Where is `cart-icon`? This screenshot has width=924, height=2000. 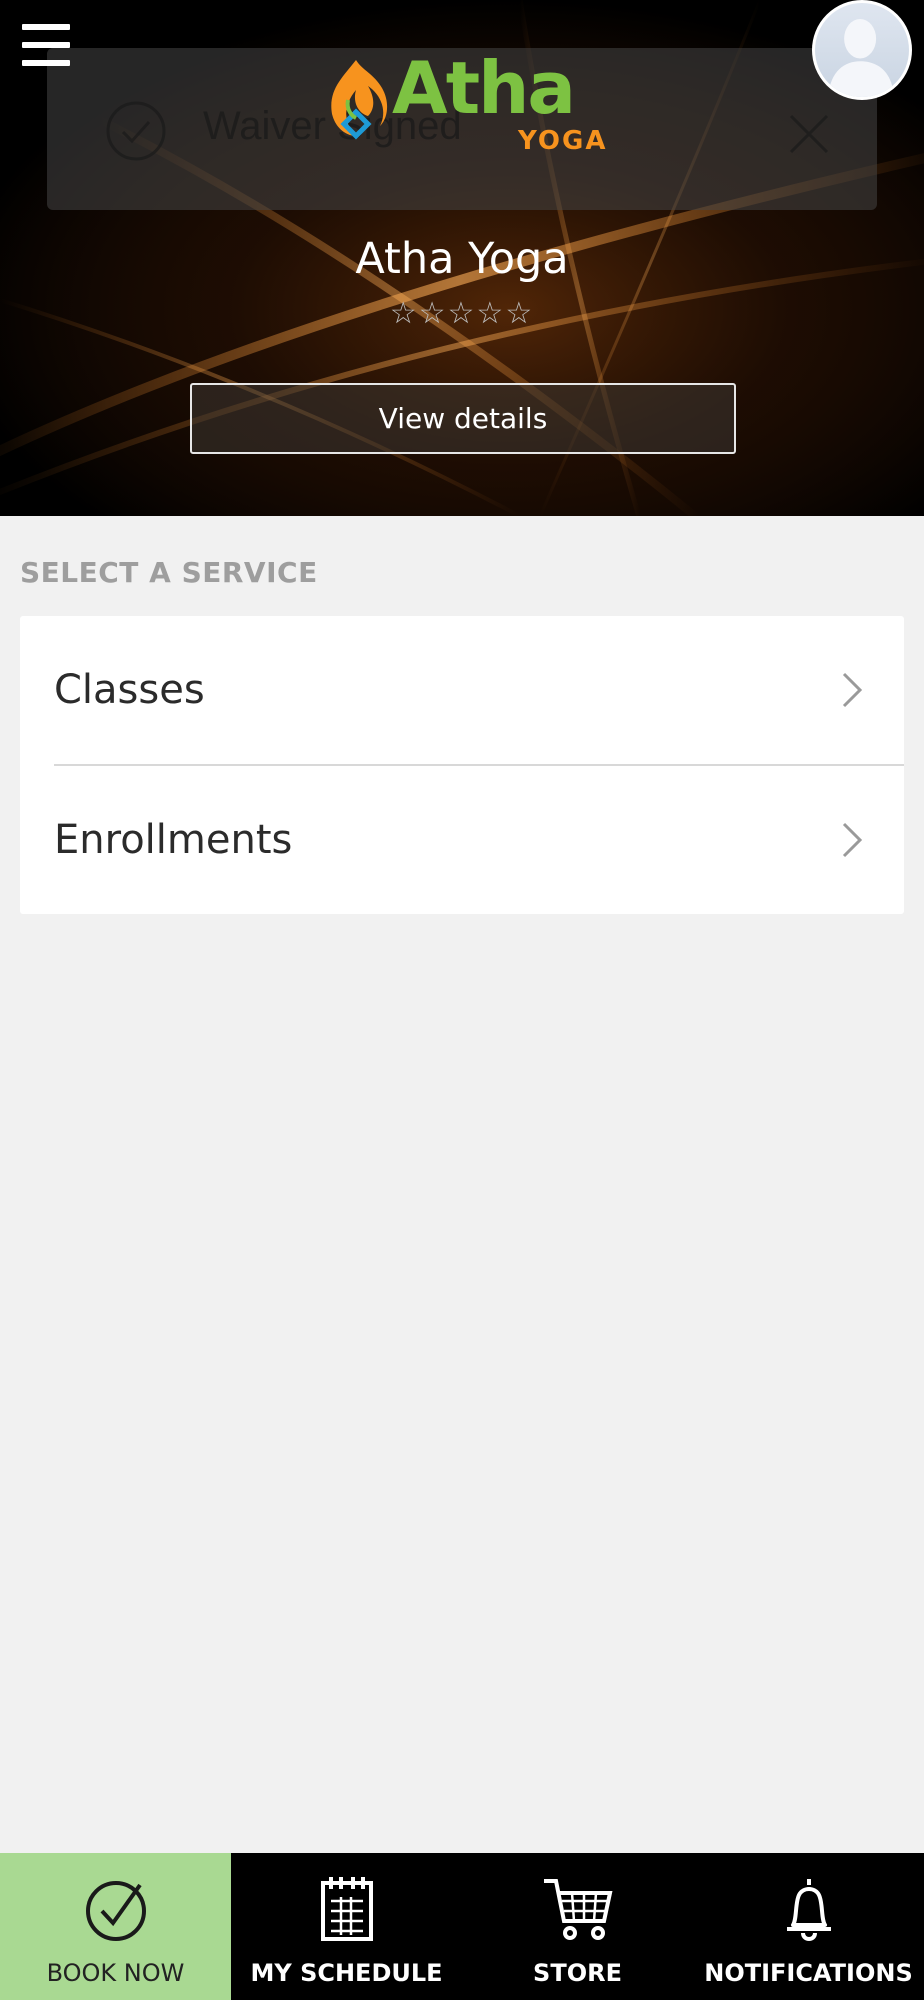 cart-icon is located at coordinates (577, 1909).